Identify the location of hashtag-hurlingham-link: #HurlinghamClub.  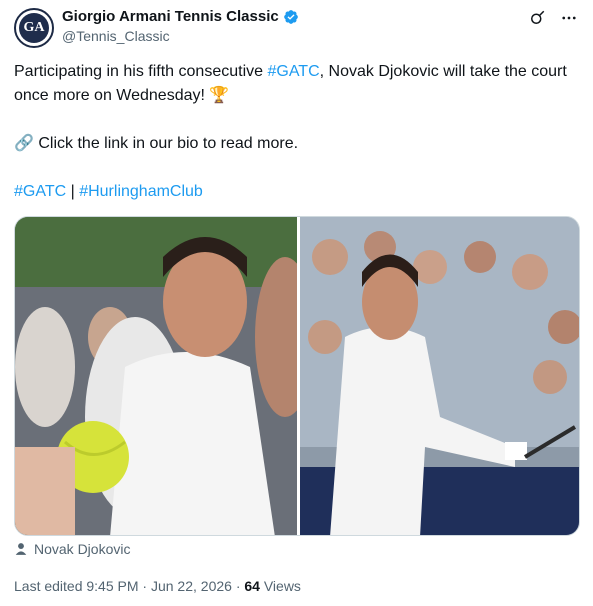
(141, 191).